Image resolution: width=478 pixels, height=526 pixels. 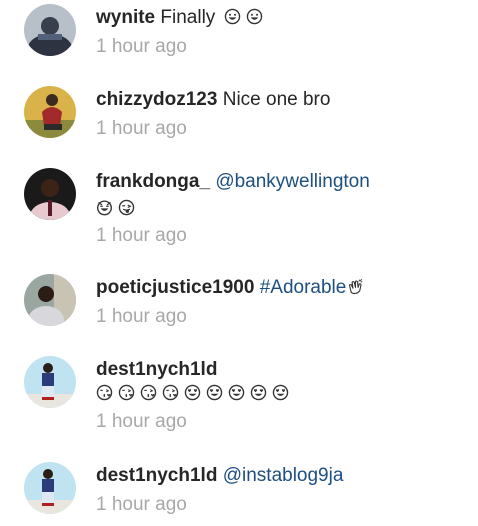 What do you see at coordinates (104, 207) in the screenshot?
I see `laughing-face-icon` at bounding box center [104, 207].